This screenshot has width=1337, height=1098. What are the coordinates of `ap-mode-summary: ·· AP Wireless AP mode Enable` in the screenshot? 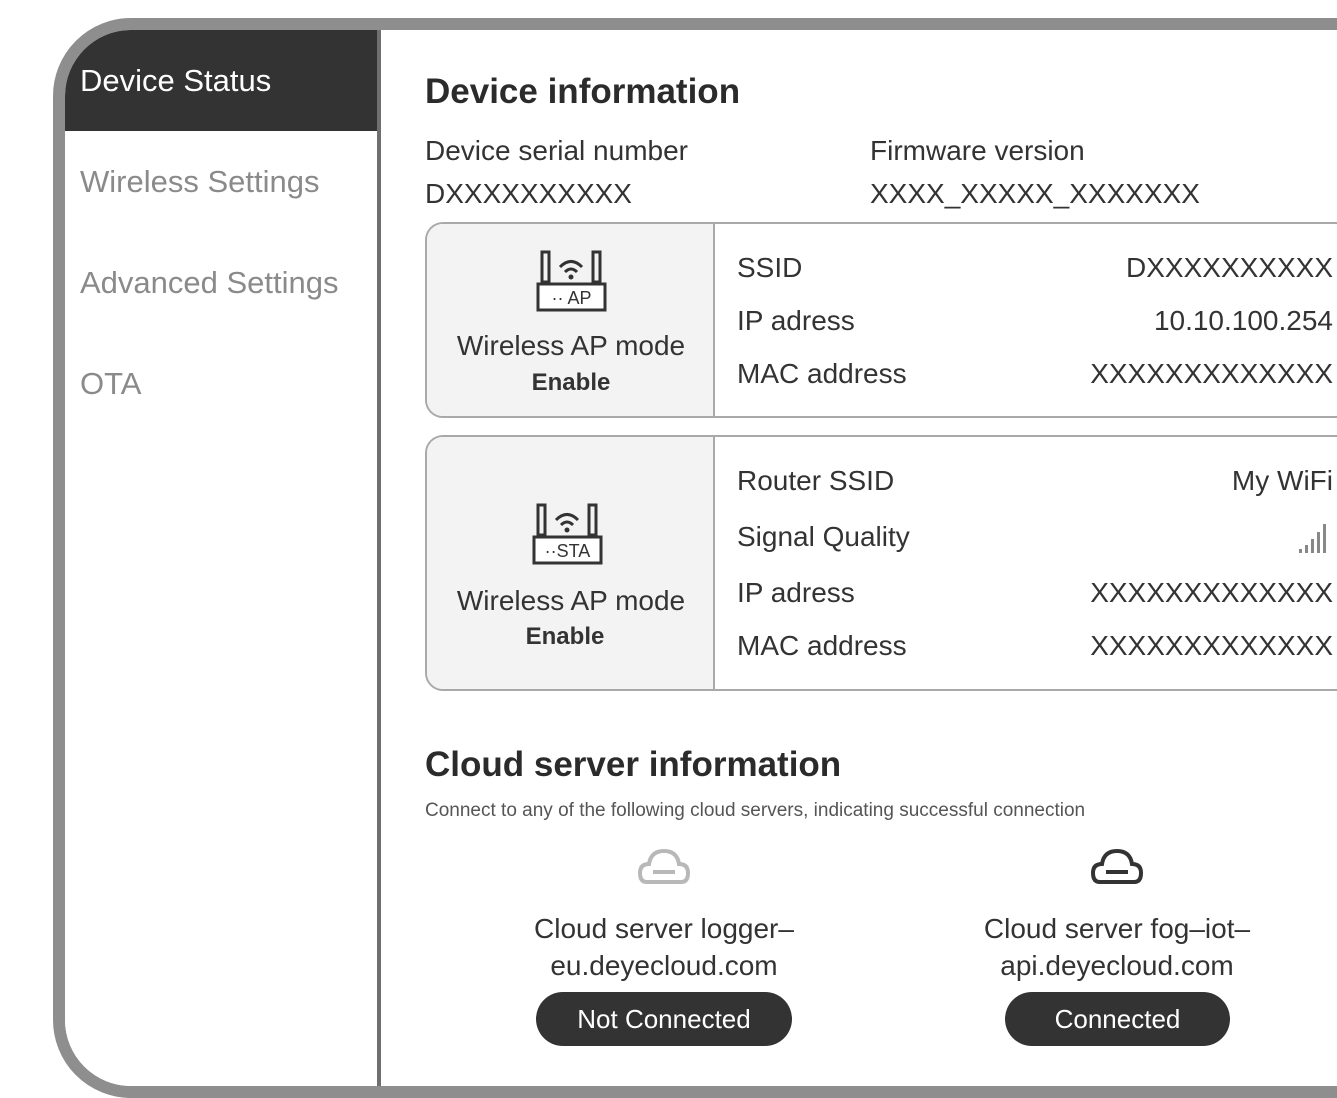 It's located at (571, 320).